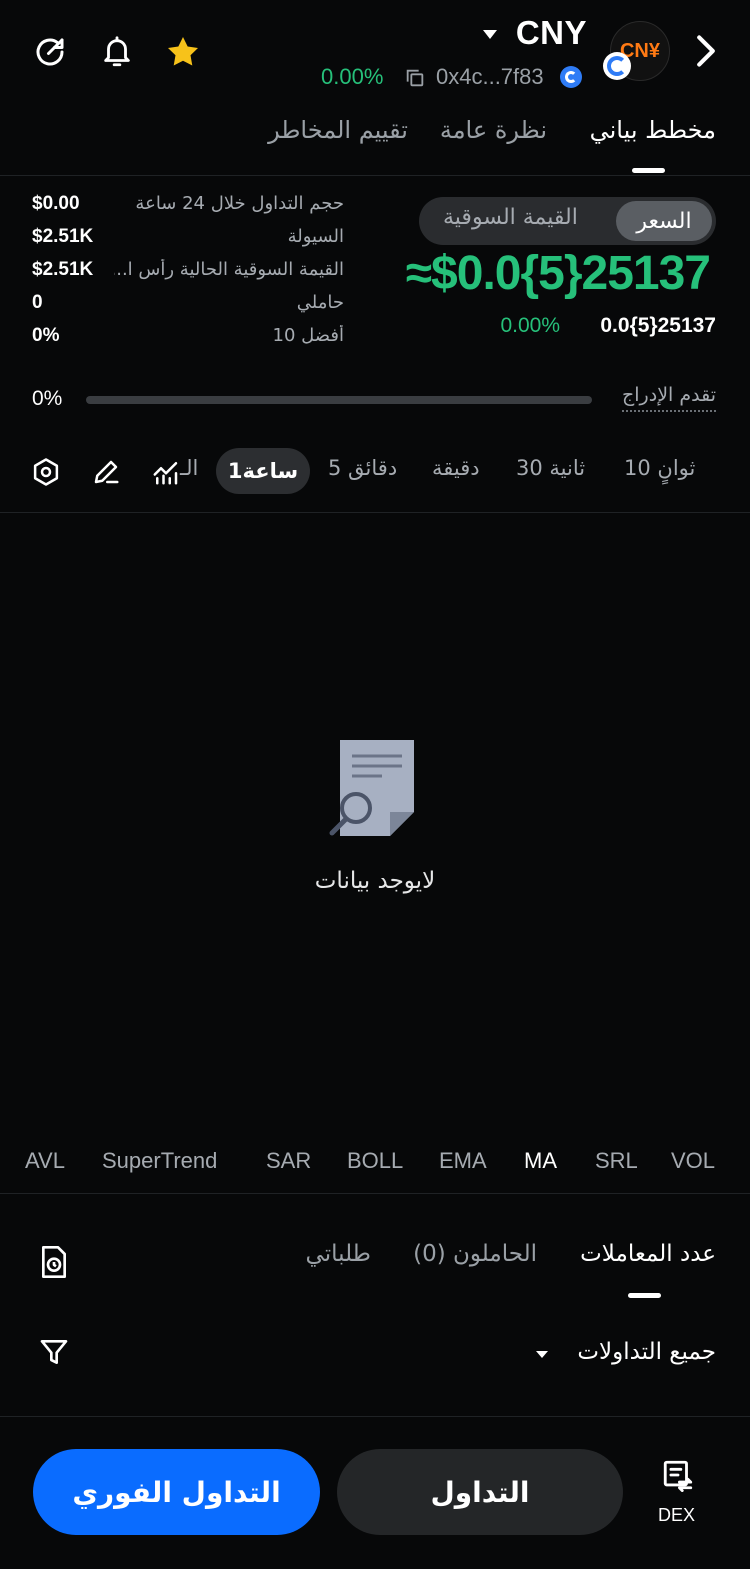  What do you see at coordinates (706, 51) in the screenshot?
I see `chevron-right-icon` at bounding box center [706, 51].